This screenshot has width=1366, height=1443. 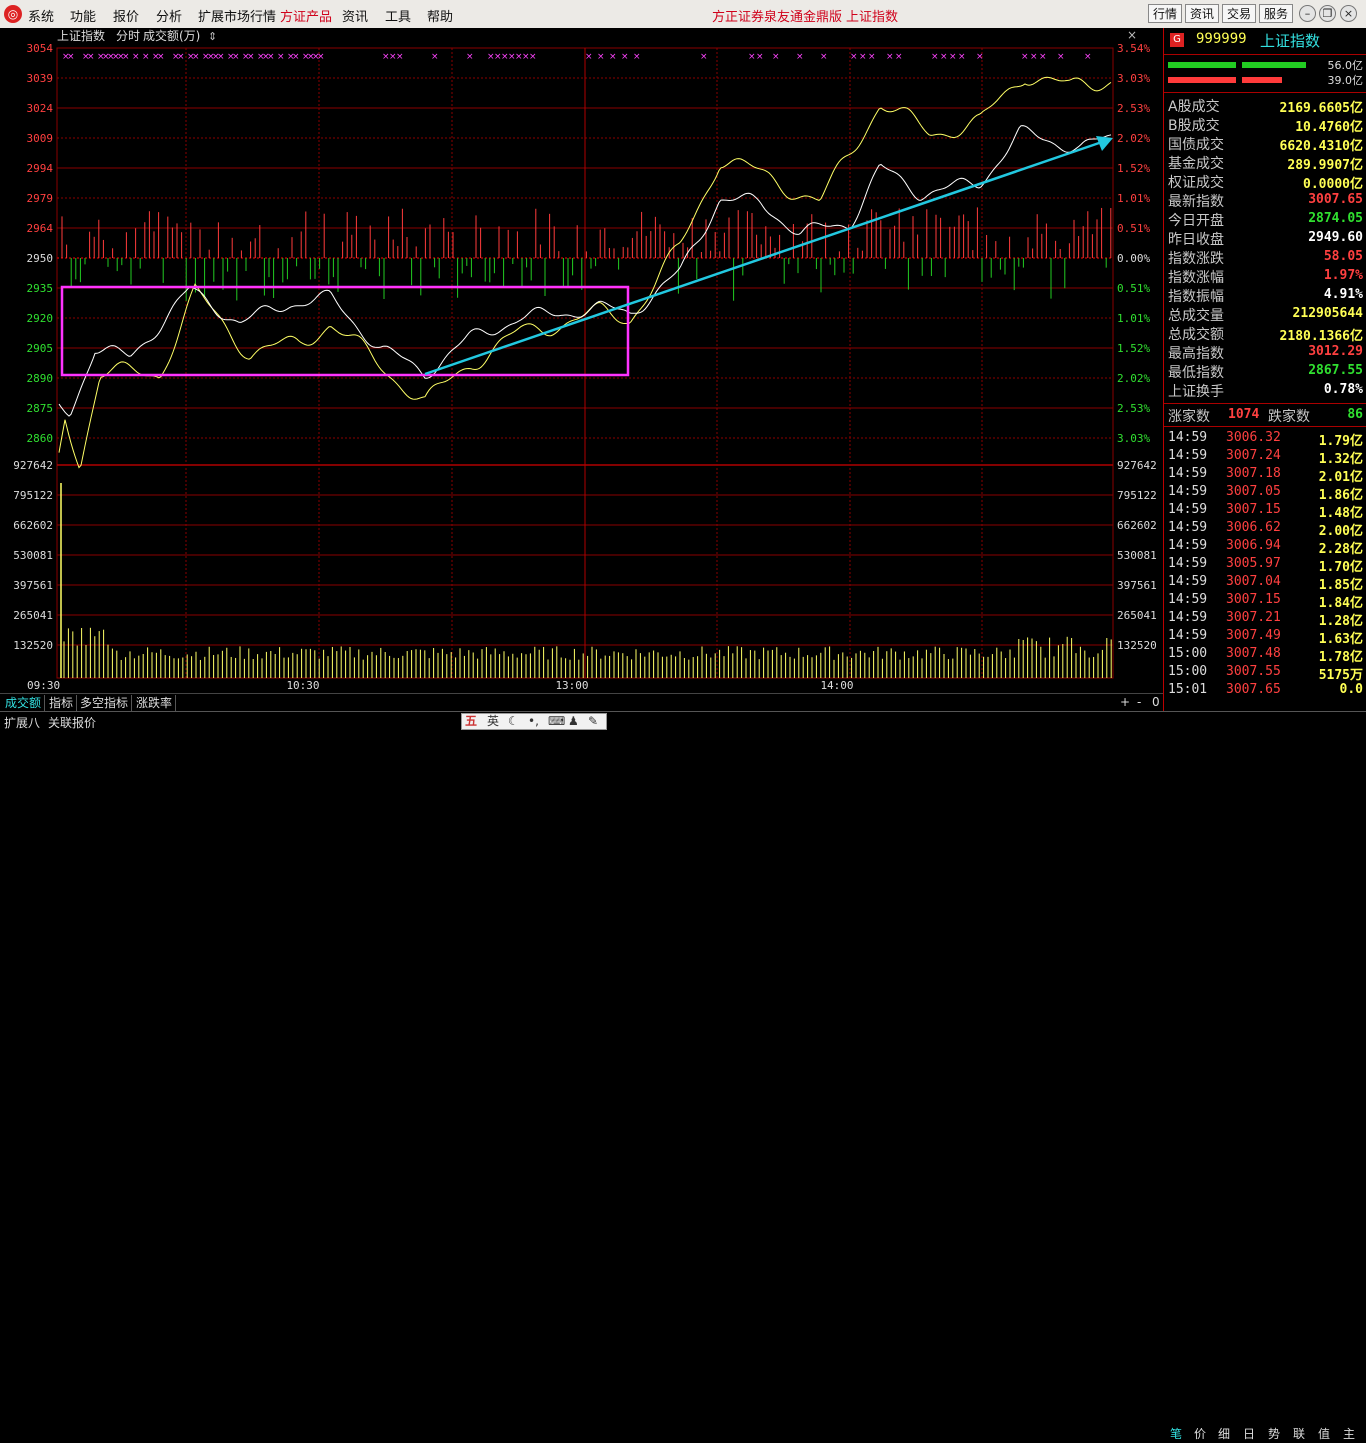 I want to click on tick-amount: 2.01亿, so click(x=1340, y=477).